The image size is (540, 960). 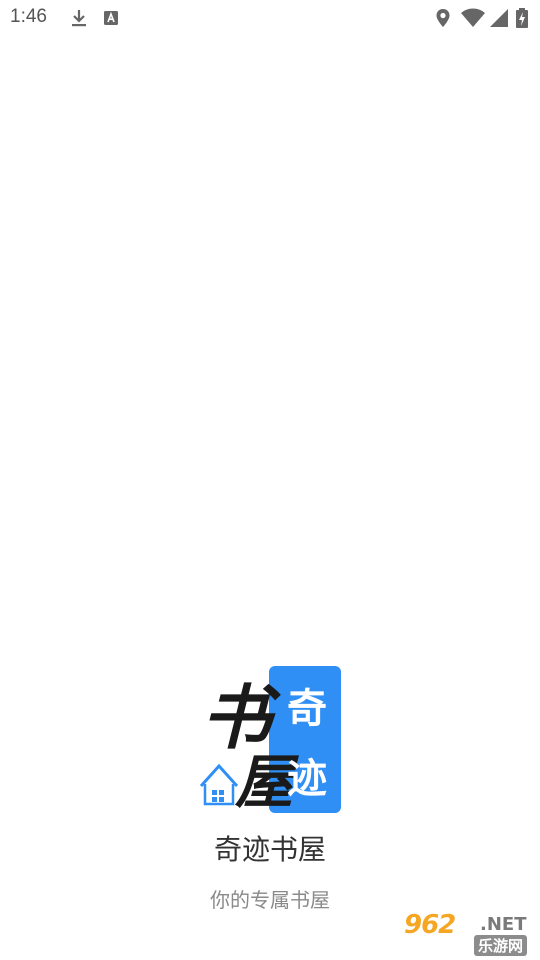 What do you see at coordinates (499, 18) in the screenshot?
I see `cell-signal-icon` at bounding box center [499, 18].